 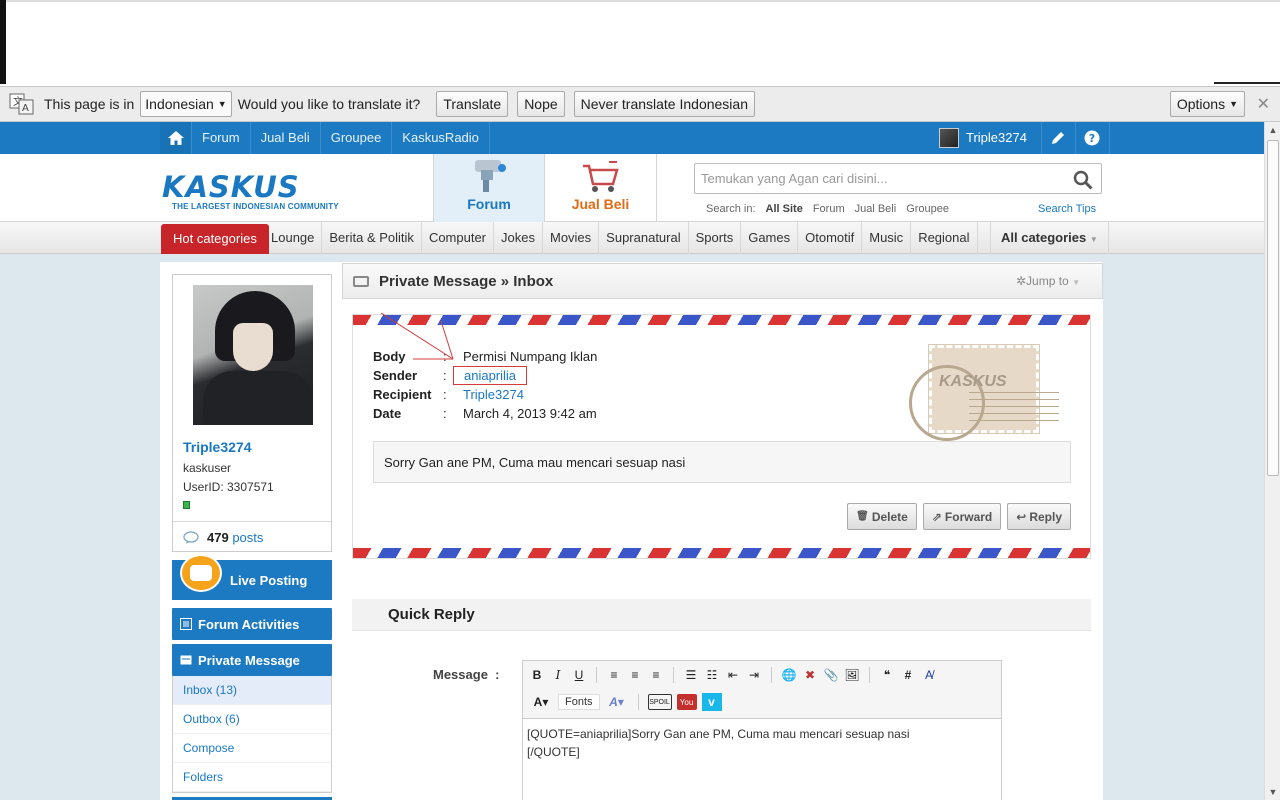 I want to click on list-icon, so click(x=186, y=624).